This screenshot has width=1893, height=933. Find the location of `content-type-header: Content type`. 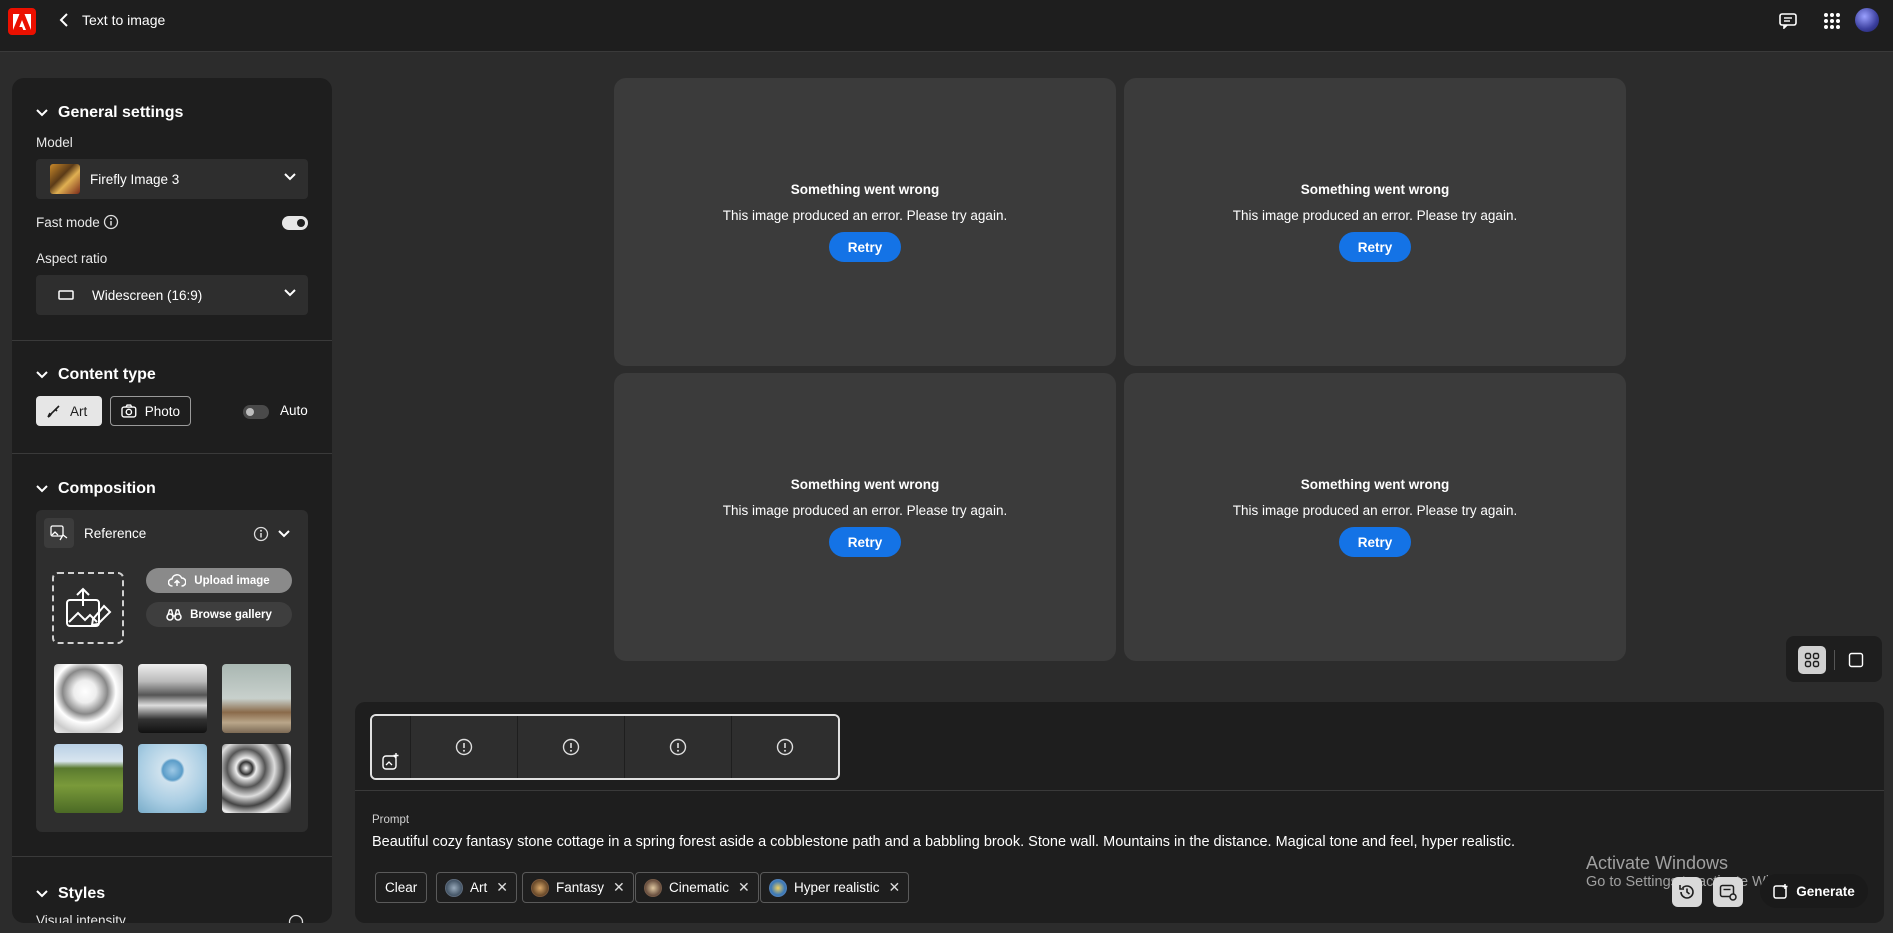

content-type-header: Content type is located at coordinates (96, 375).